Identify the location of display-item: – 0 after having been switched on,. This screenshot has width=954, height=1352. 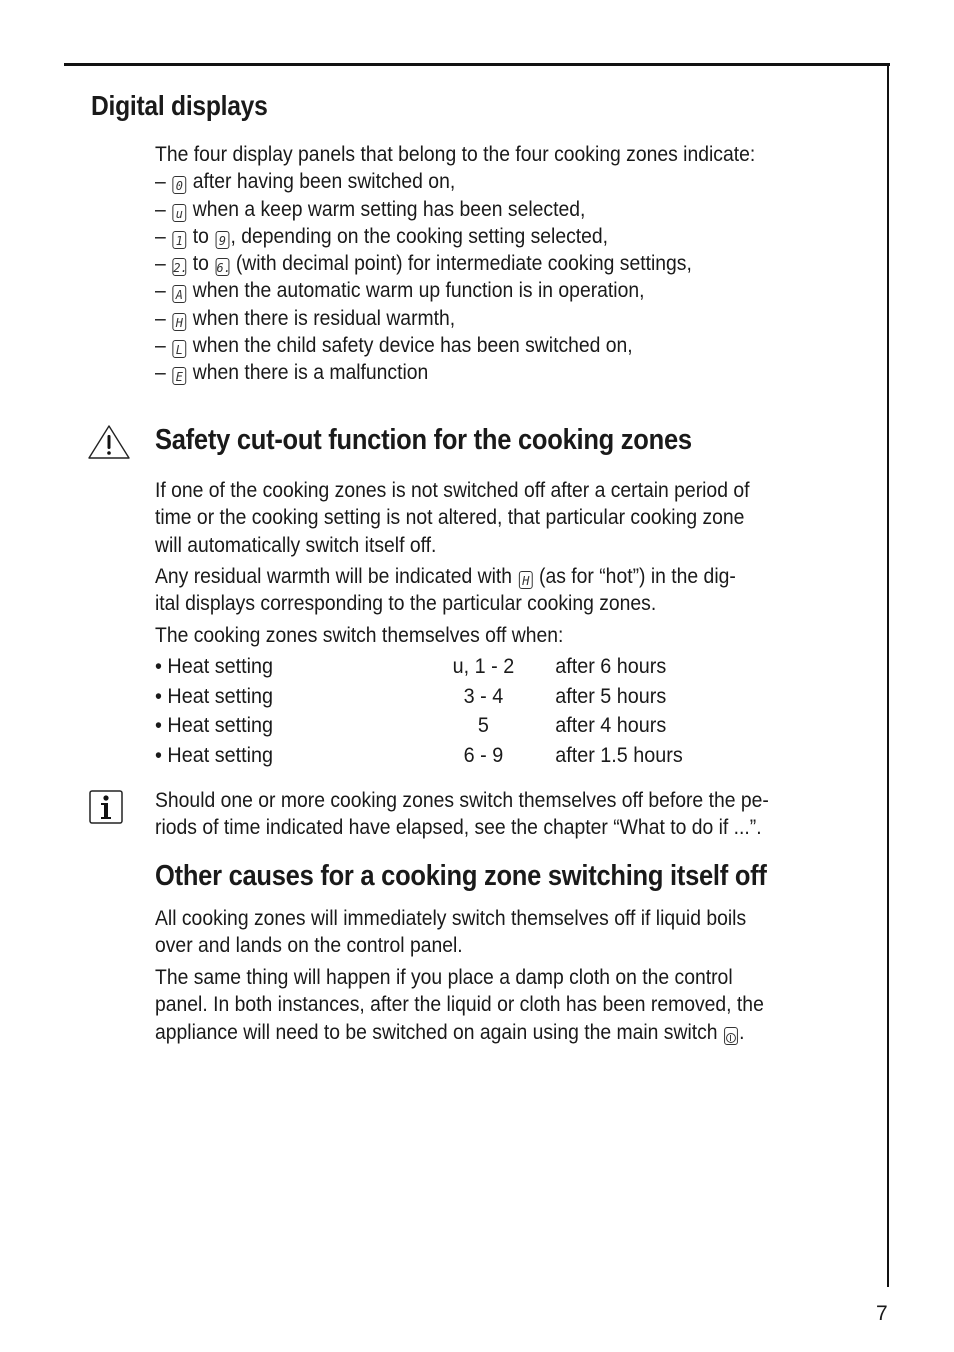
(305, 182).